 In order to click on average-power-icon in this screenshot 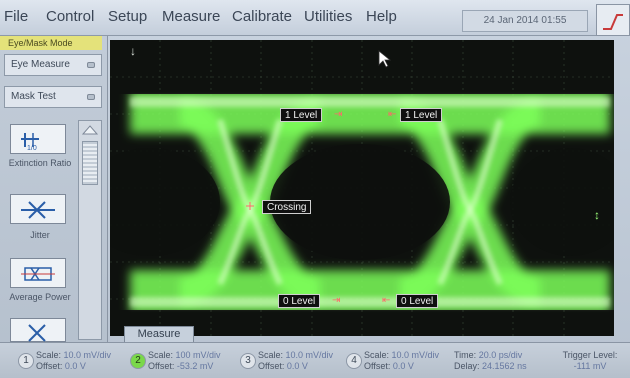, I will do `click(38, 274)`.